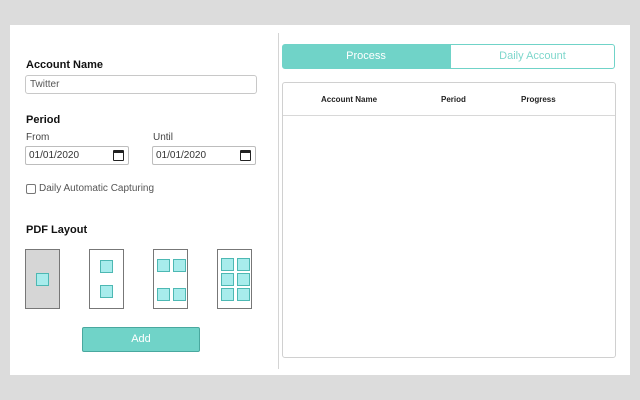  Describe the element at coordinates (181, 155) in the screenshot. I see `until-date-value: 01/01/2020` at that location.